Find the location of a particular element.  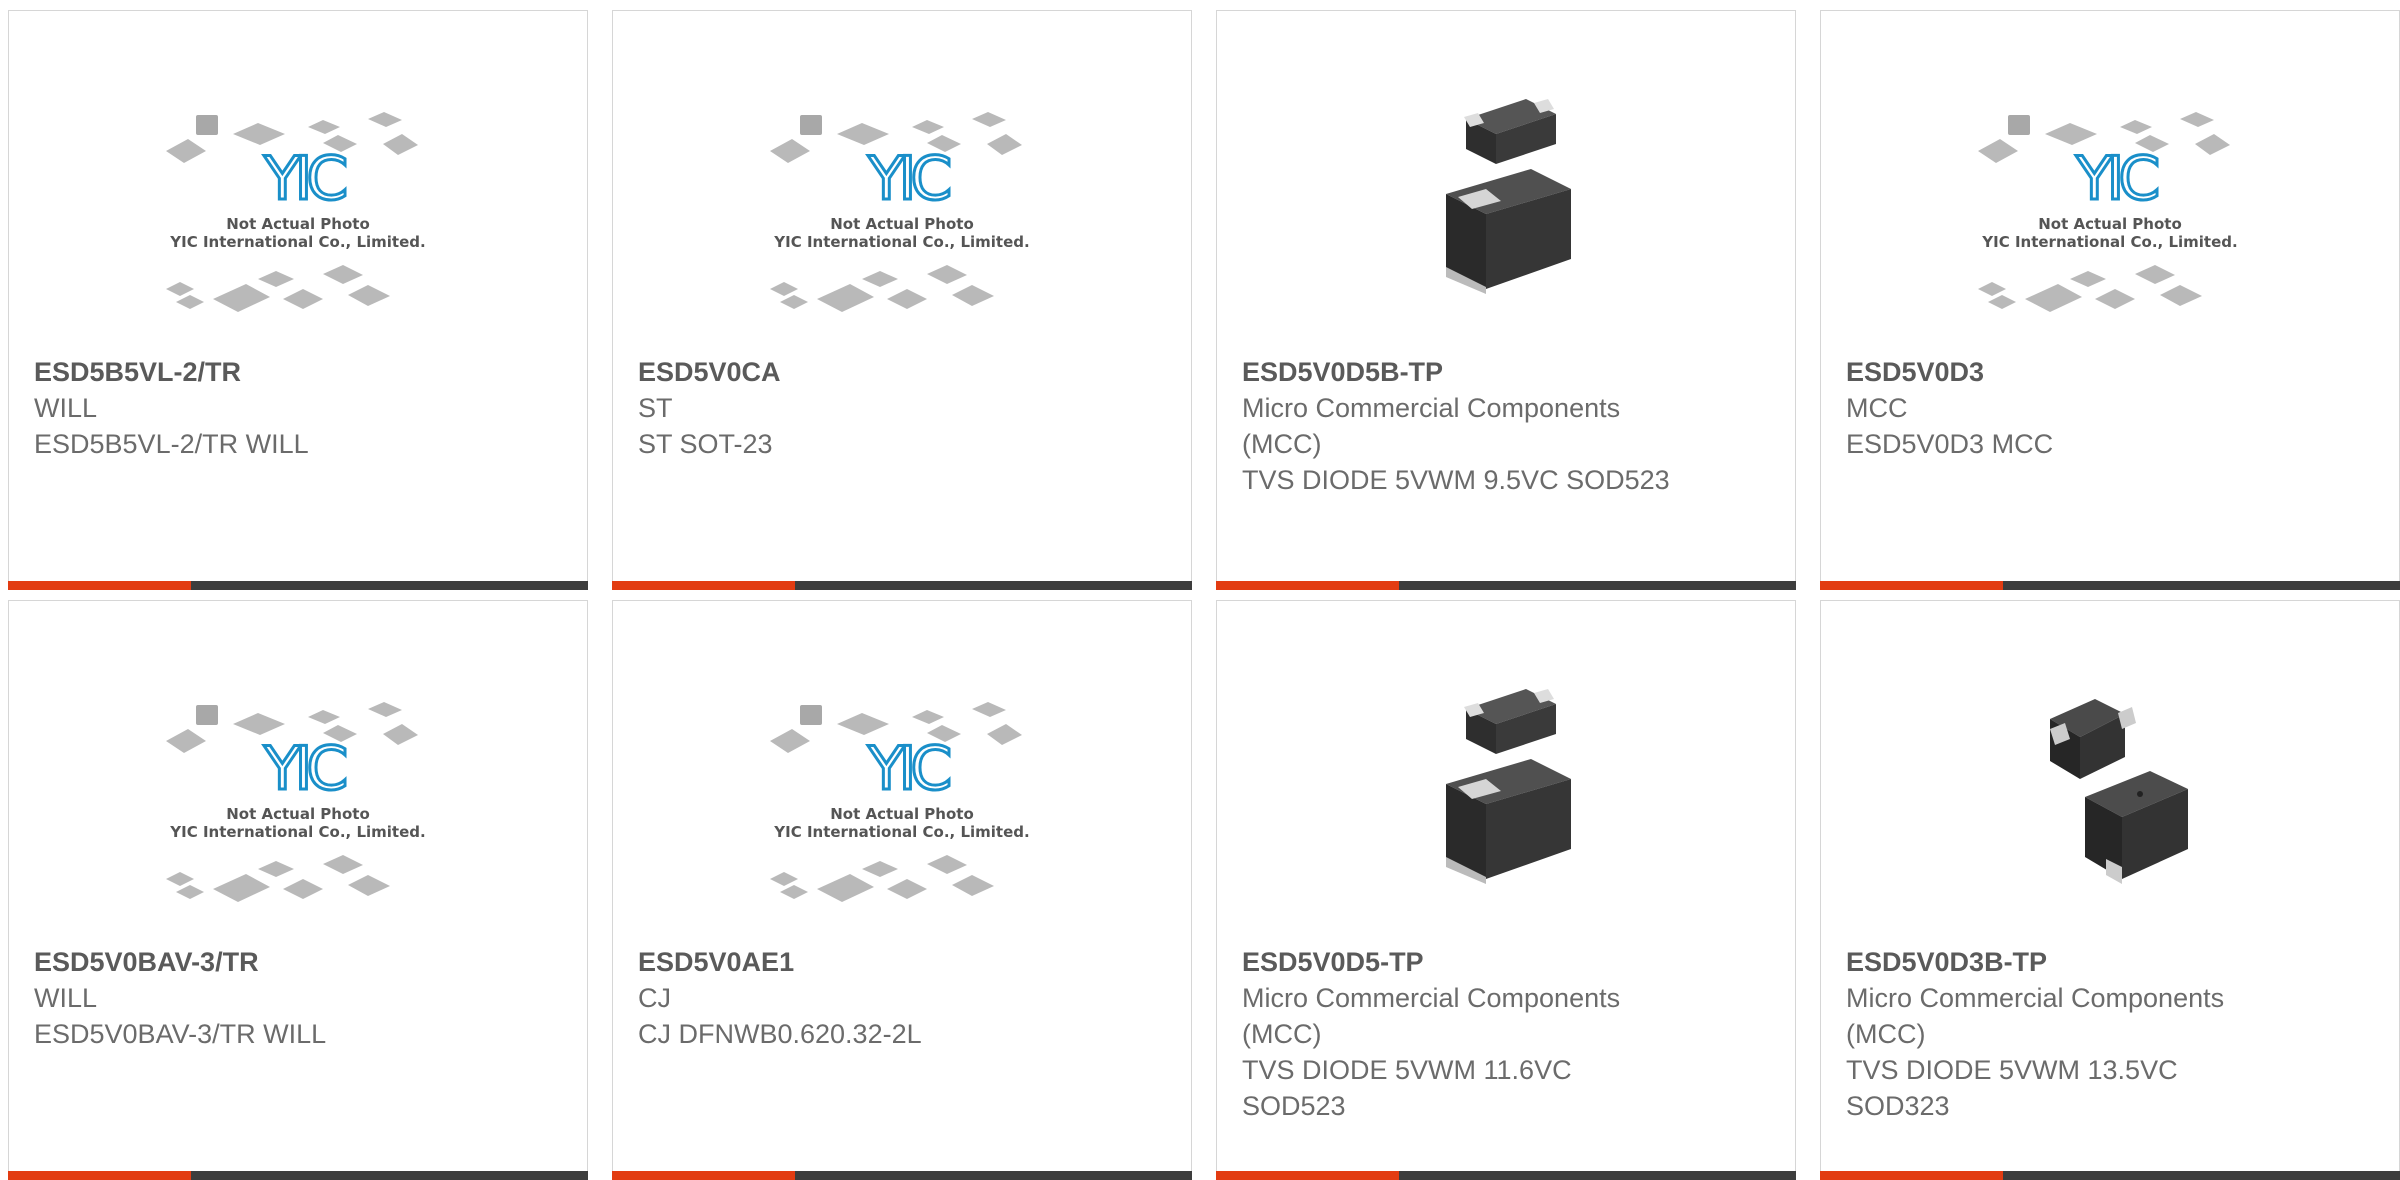

description: ESD5V0BAV-3/TR WILL is located at coordinates (180, 1034).